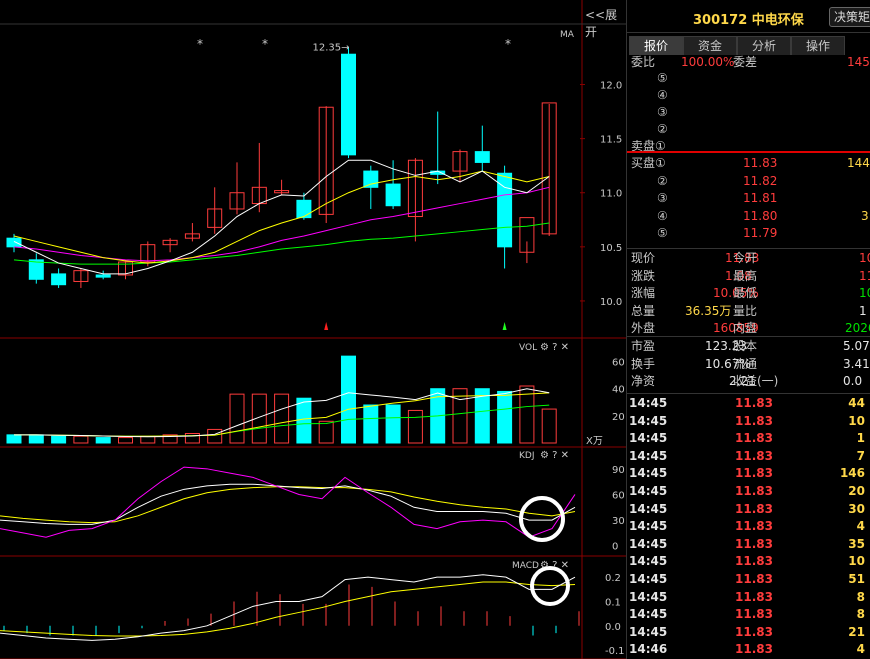 Image resolution: width=870 pixels, height=659 pixels. Describe the element at coordinates (858, 163) in the screenshot. I see `buy-volume: 1449` at that location.